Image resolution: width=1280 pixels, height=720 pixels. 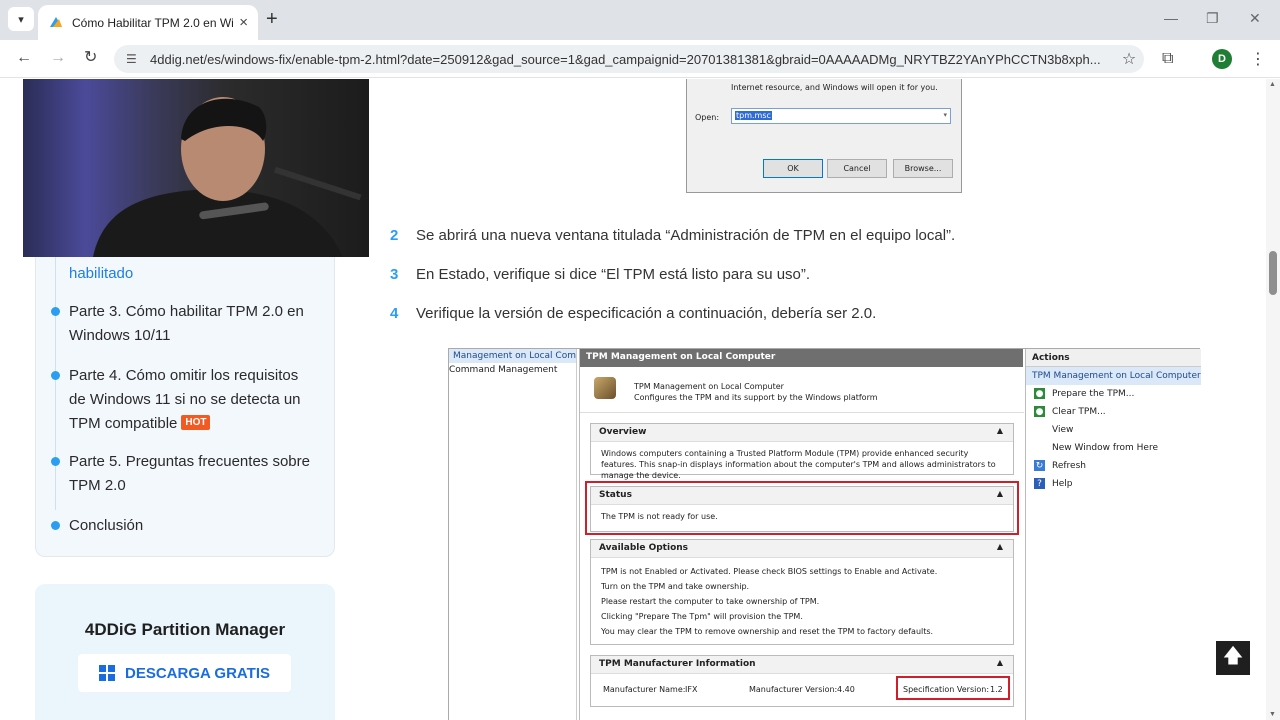 What do you see at coordinates (793, 168) in the screenshot?
I see `run-ok-button: OK` at bounding box center [793, 168].